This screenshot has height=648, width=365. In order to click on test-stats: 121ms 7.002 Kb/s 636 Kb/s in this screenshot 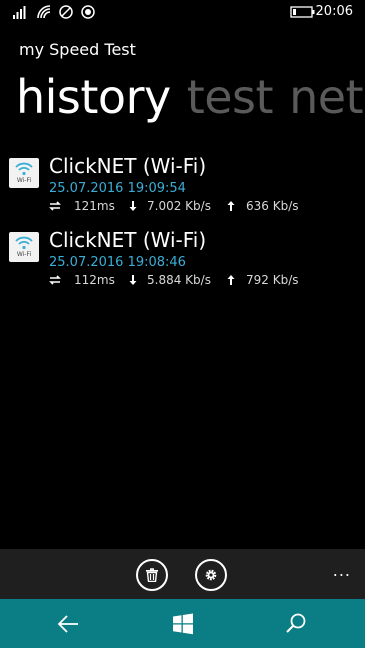, I will do `click(199, 207)`.